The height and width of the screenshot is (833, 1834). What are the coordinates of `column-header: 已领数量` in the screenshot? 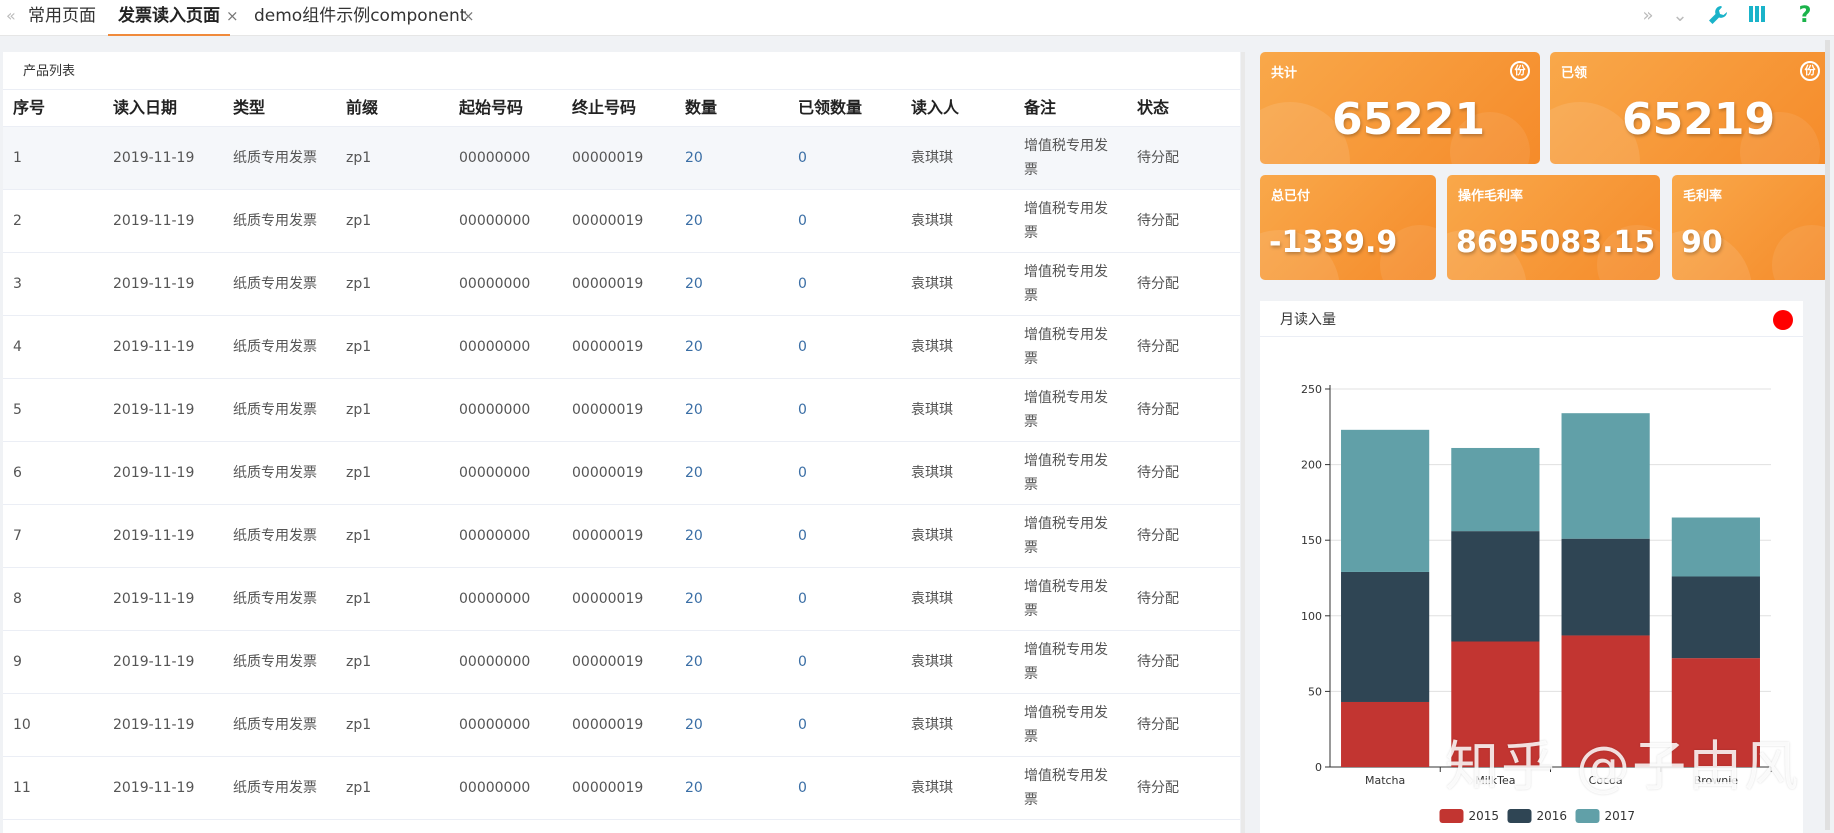 It's located at (830, 108).